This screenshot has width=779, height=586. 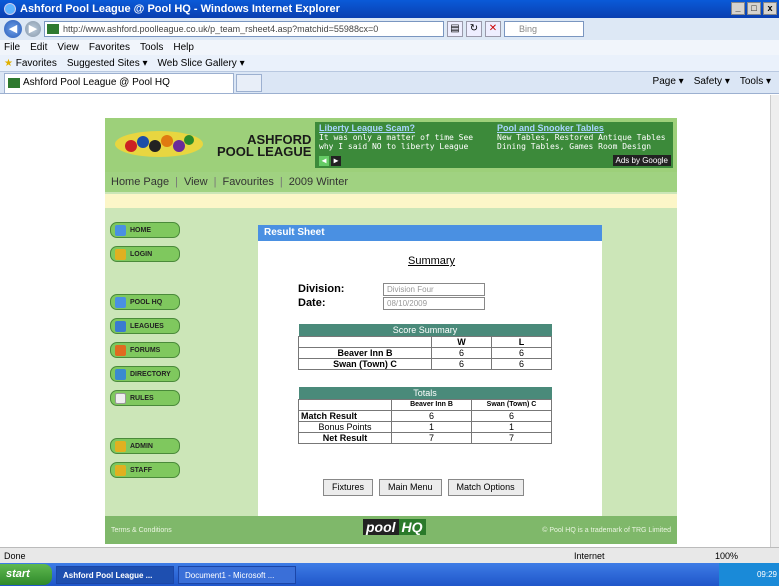 What do you see at coordinates (318, 182) in the screenshot?
I see `nav-season: 2009 Winter` at bounding box center [318, 182].